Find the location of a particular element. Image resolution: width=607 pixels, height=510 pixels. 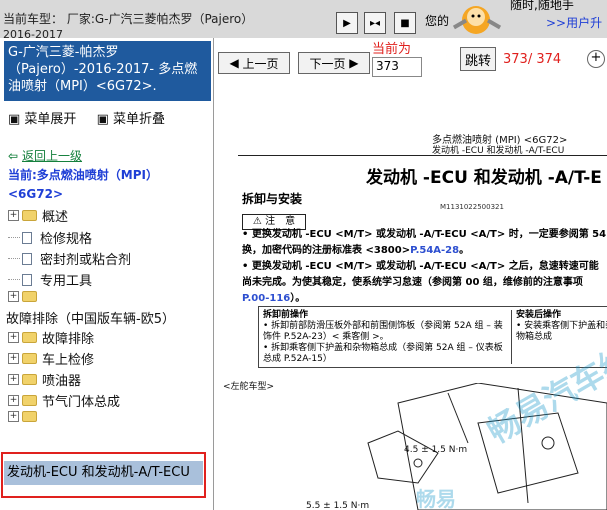

menu-collapse-label: 菜单折叠 is located at coordinates (139, 119).